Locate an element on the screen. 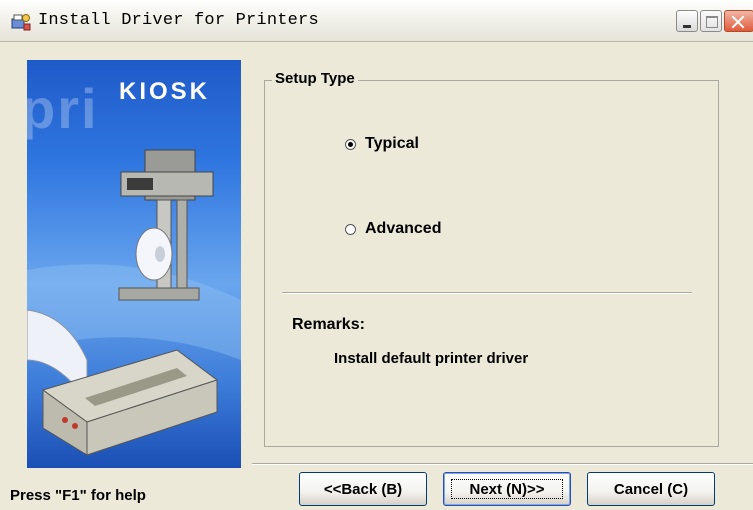 The width and height of the screenshot is (753, 510). setup-app-icon is located at coordinates (21, 22).